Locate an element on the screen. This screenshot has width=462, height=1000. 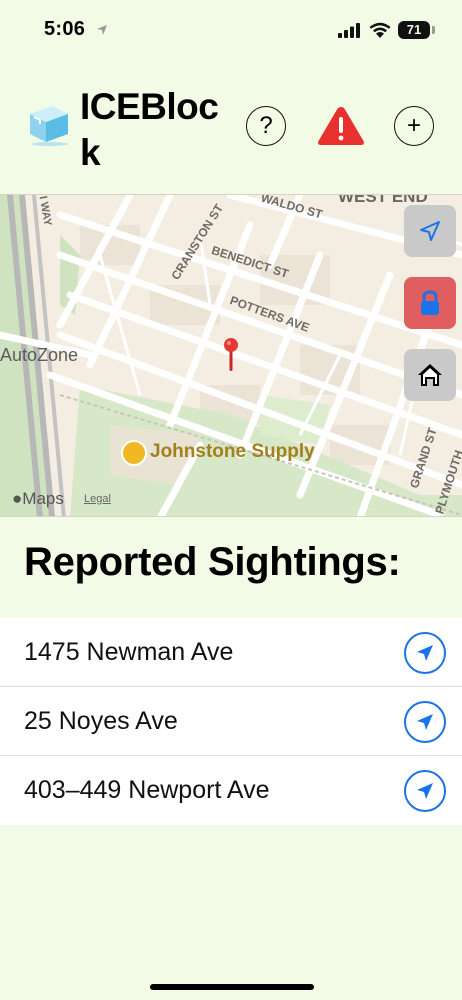
home-button is located at coordinates (430, 375).